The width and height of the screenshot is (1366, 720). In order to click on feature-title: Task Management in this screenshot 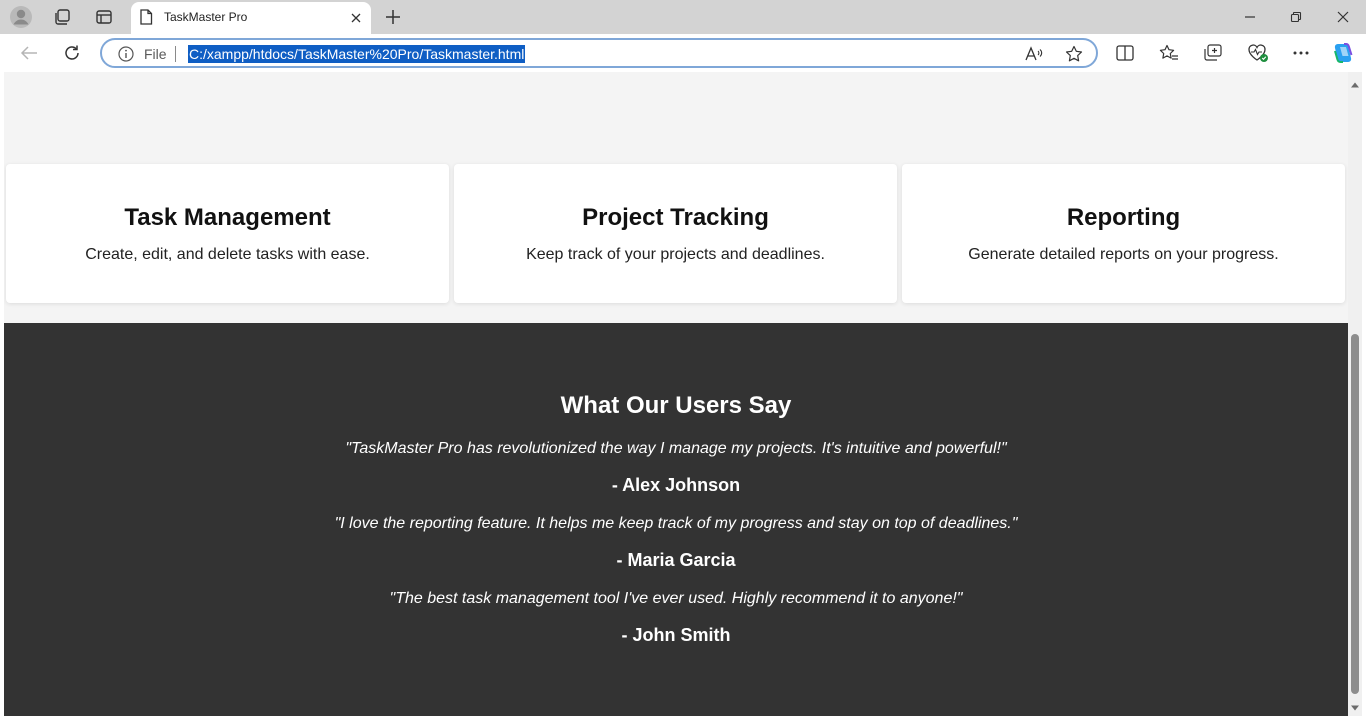, I will do `click(227, 217)`.